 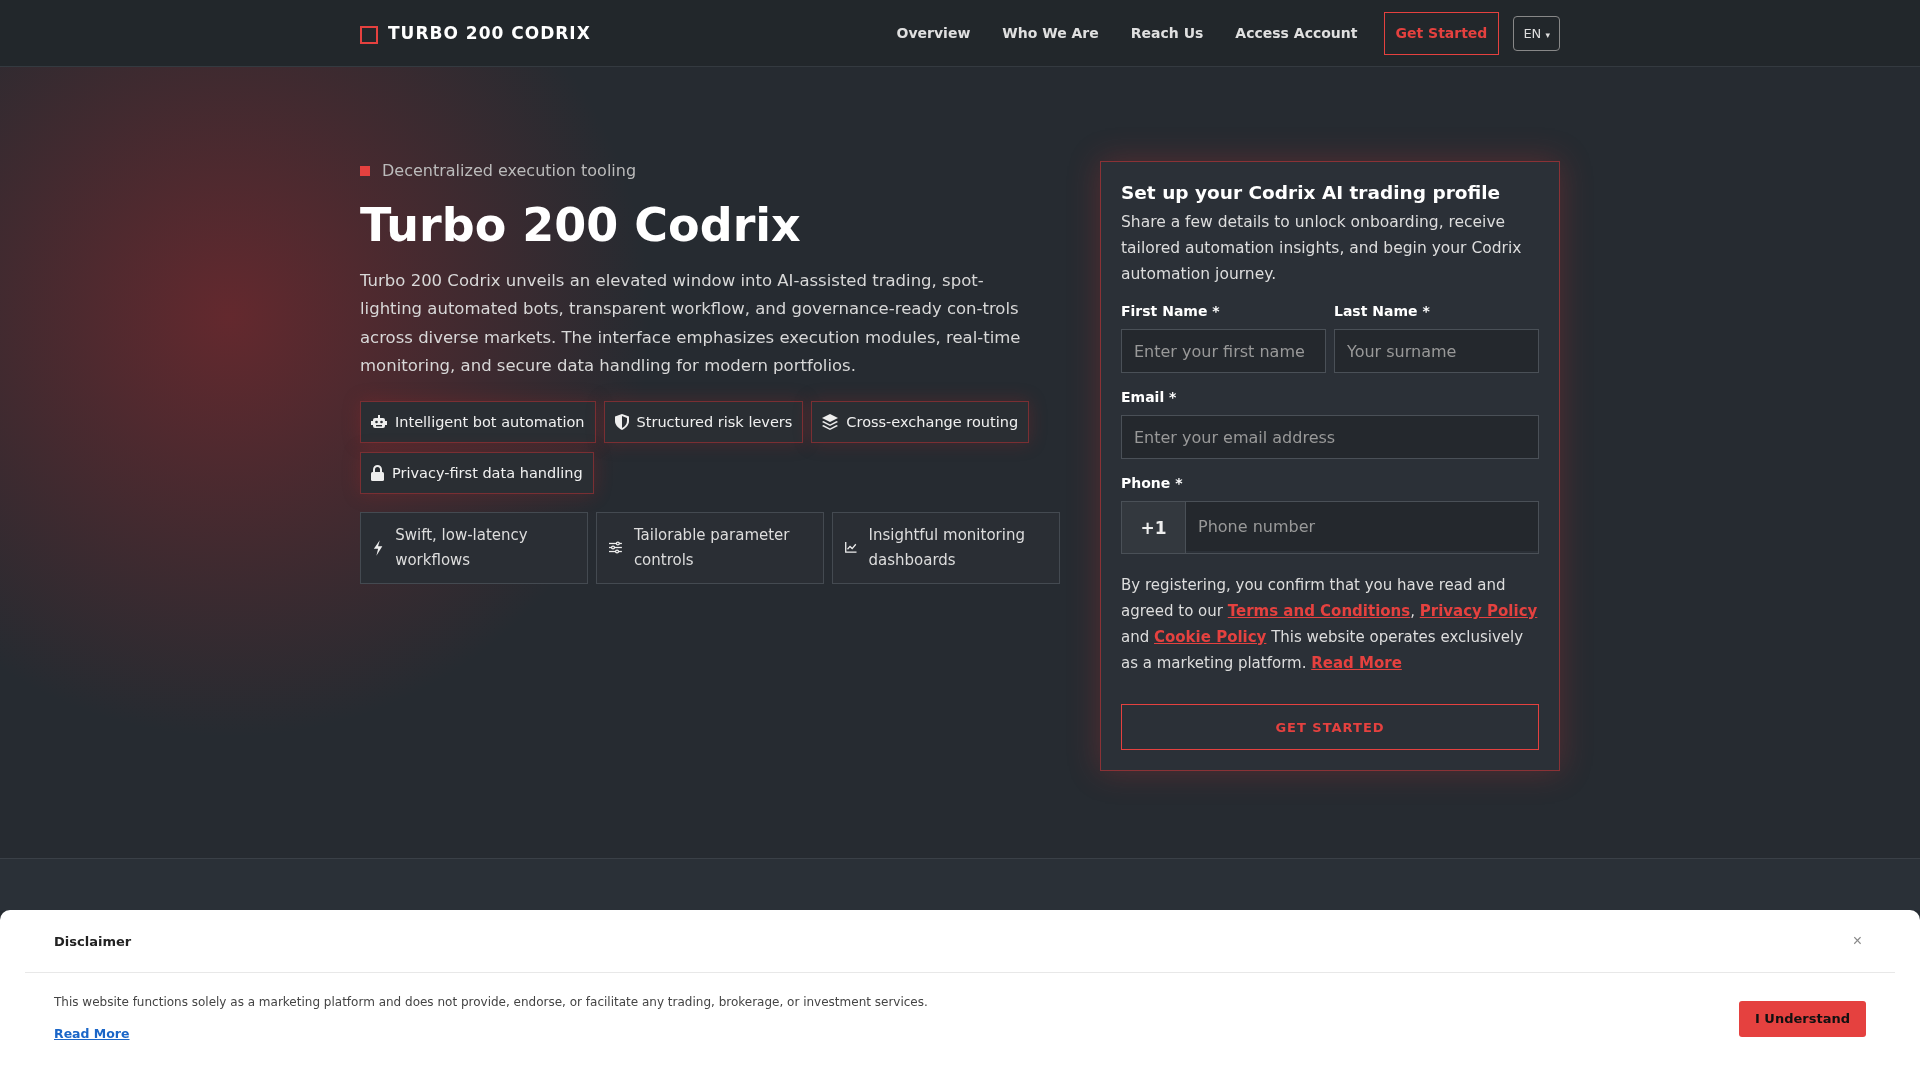 I want to click on feature-card: Tailorable parameter controls, so click(x=710, y=547).